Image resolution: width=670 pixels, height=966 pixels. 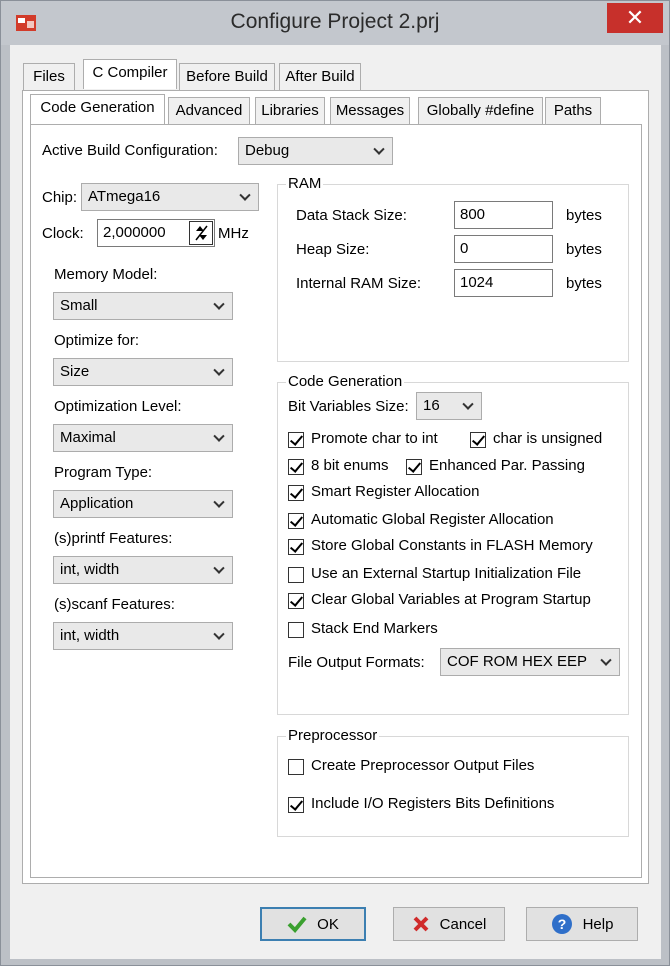 What do you see at coordinates (79, 305) in the screenshot?
I see `memory-model-value: Small` at bounding box center [79, 305].